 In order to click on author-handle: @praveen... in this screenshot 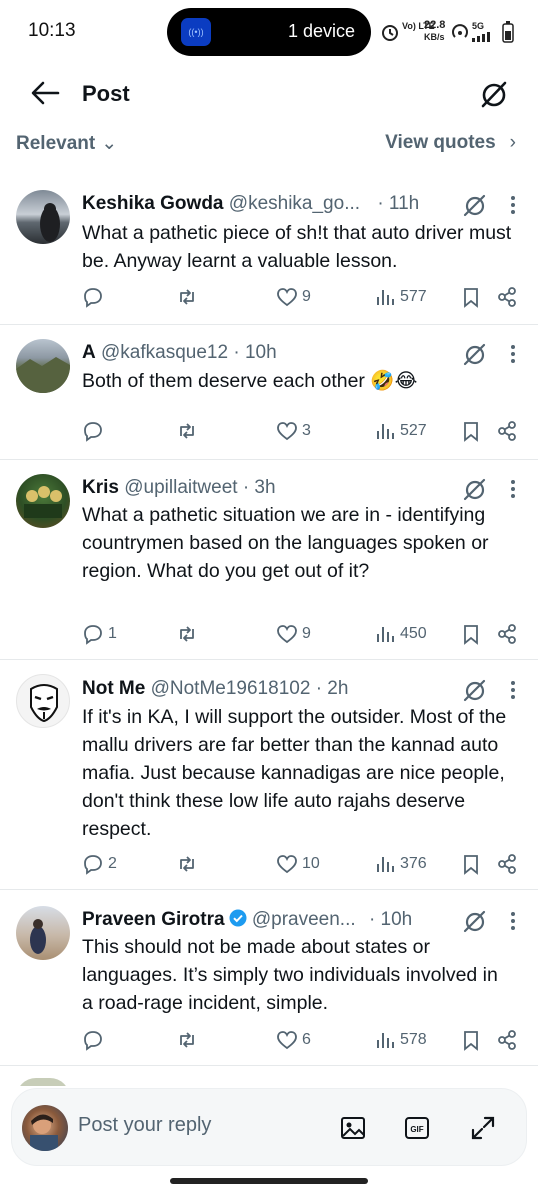, I will do `click(304, 919)`.